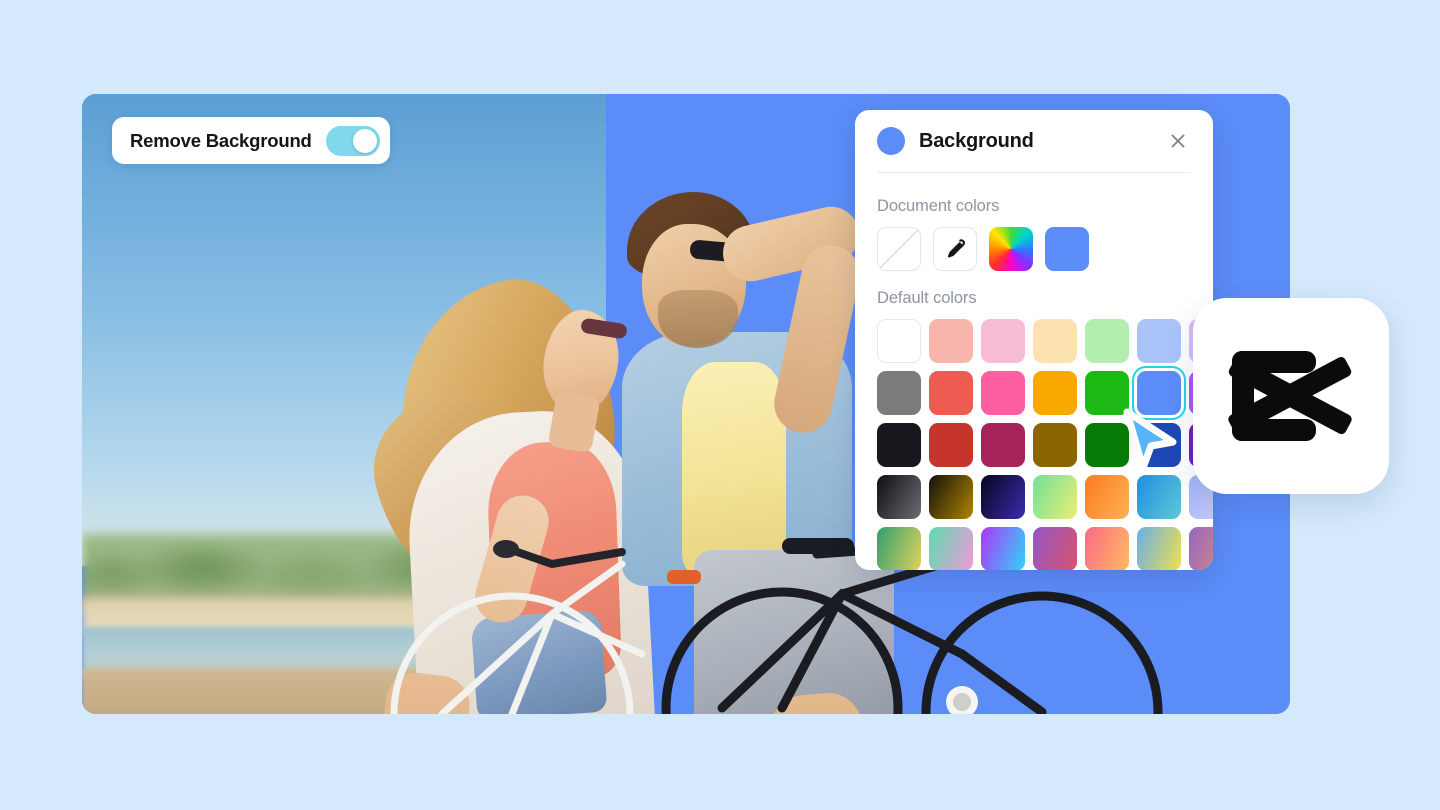 The width and height of the screenshot is (1440, 810). Describe the element at coordinates (927, 298) in the screenshot. I see `default-colors-label: Default colors` at that location.